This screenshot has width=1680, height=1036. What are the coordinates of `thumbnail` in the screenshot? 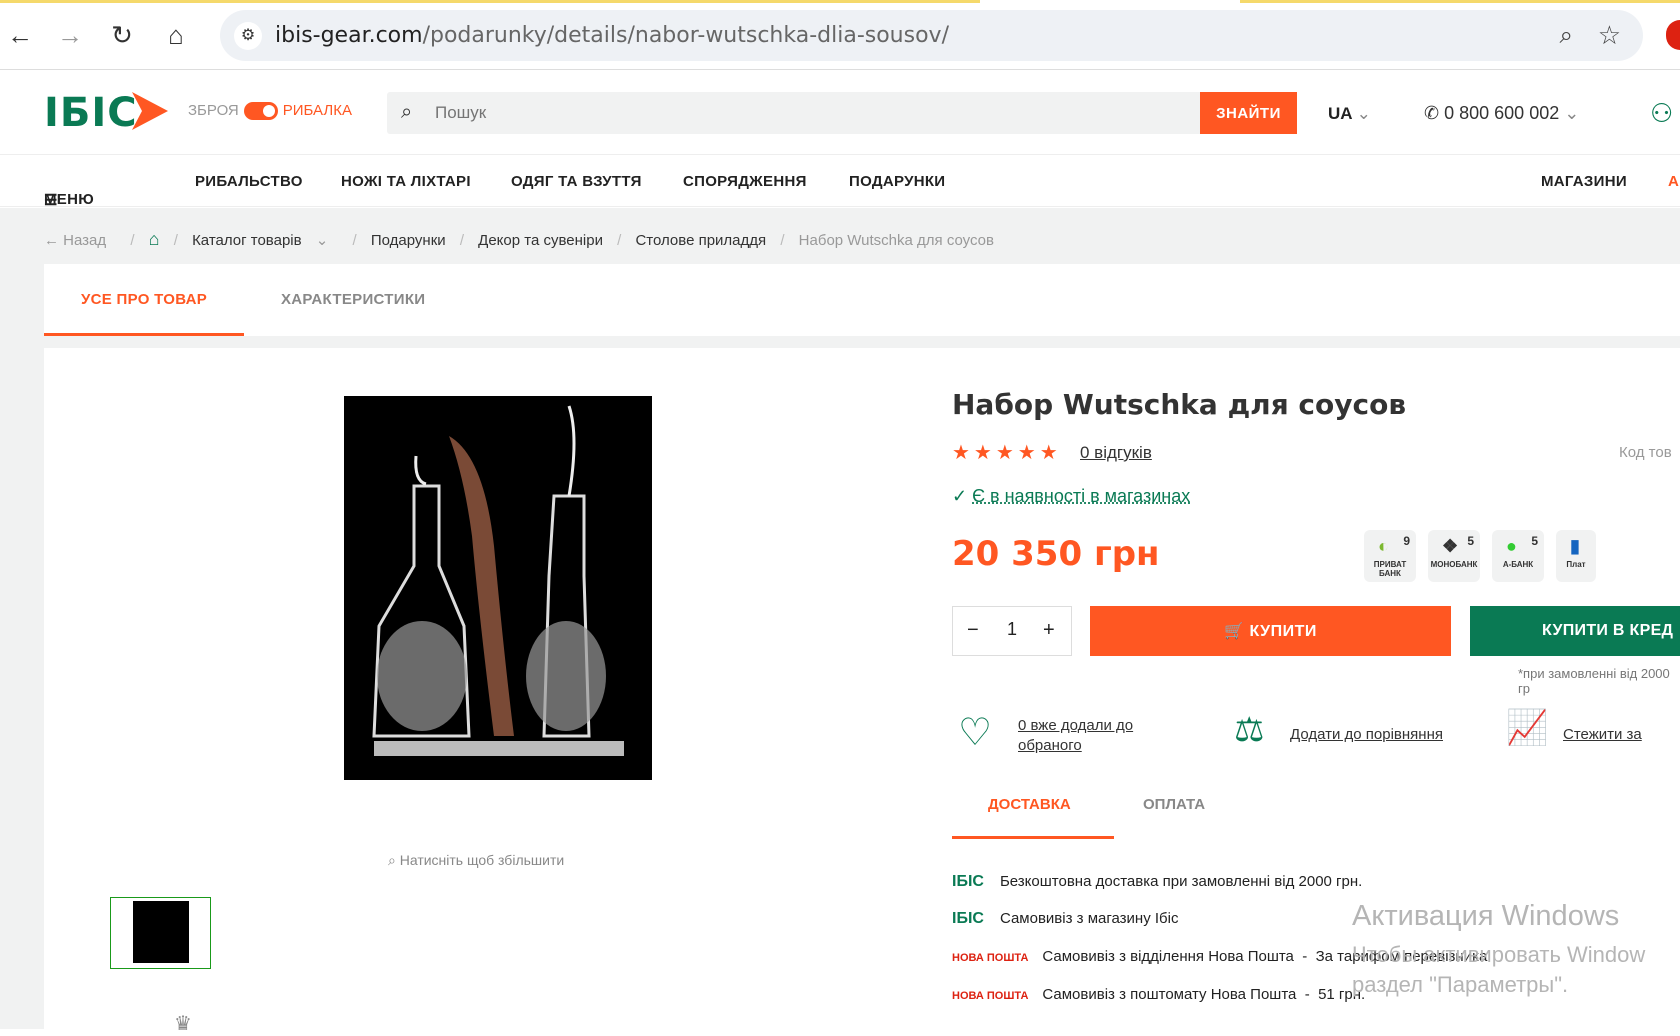 It's located at (160, 933).